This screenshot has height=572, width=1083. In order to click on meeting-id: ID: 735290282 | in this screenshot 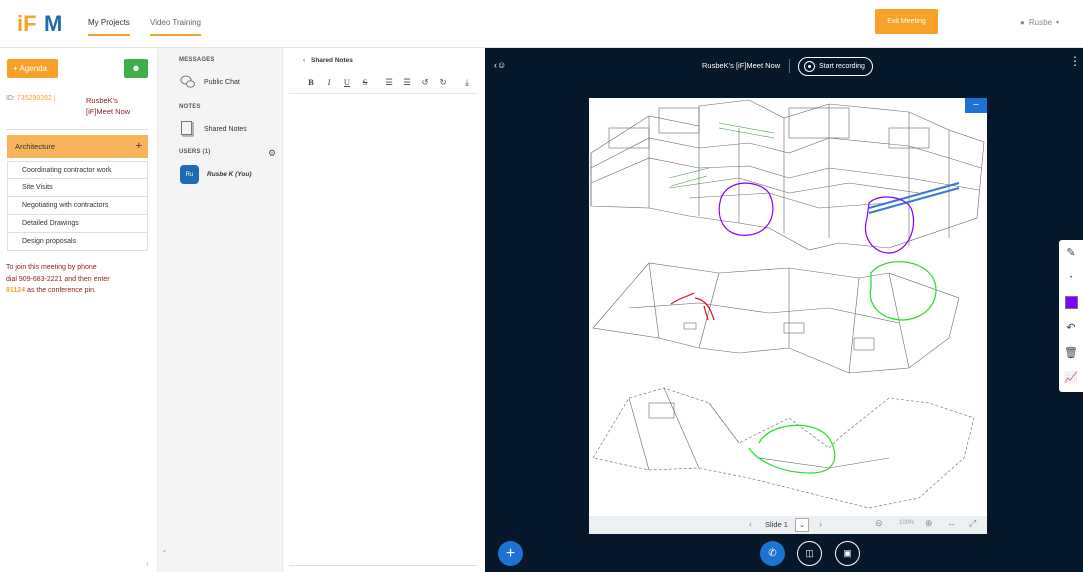, I will do `click(31, 98)`.